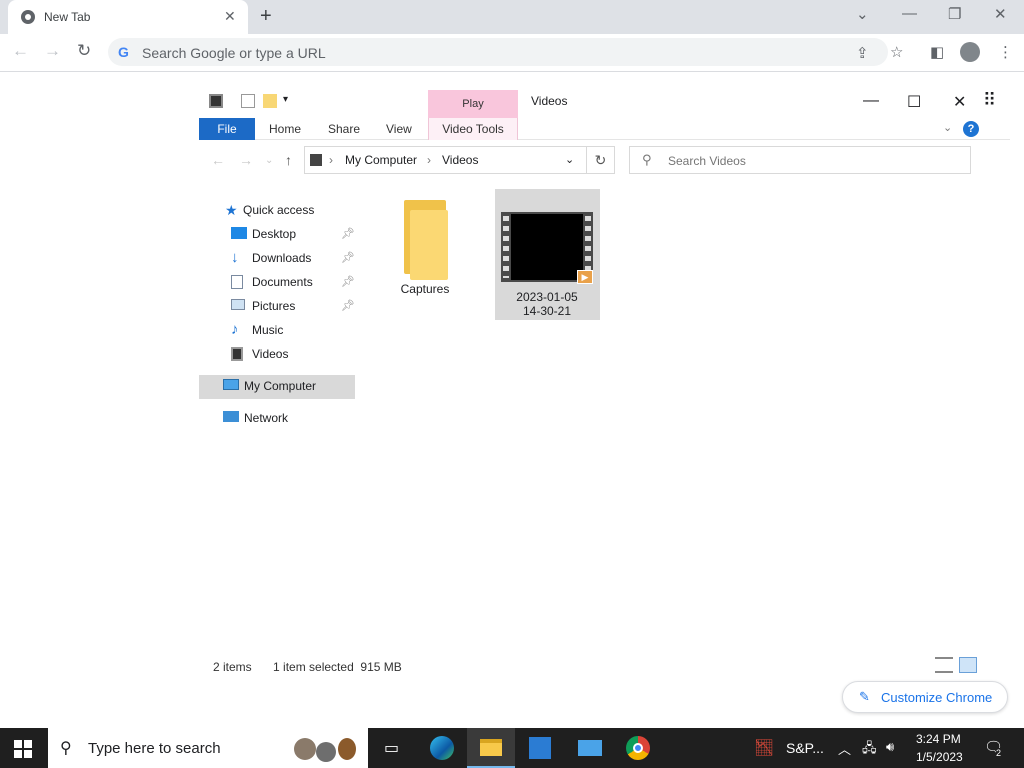 The image size is (1024, 768). What do you see at coordinates (601, 160) in the screenshot?
I see `refresh-button: ↻` at bounding box center [601, 160].